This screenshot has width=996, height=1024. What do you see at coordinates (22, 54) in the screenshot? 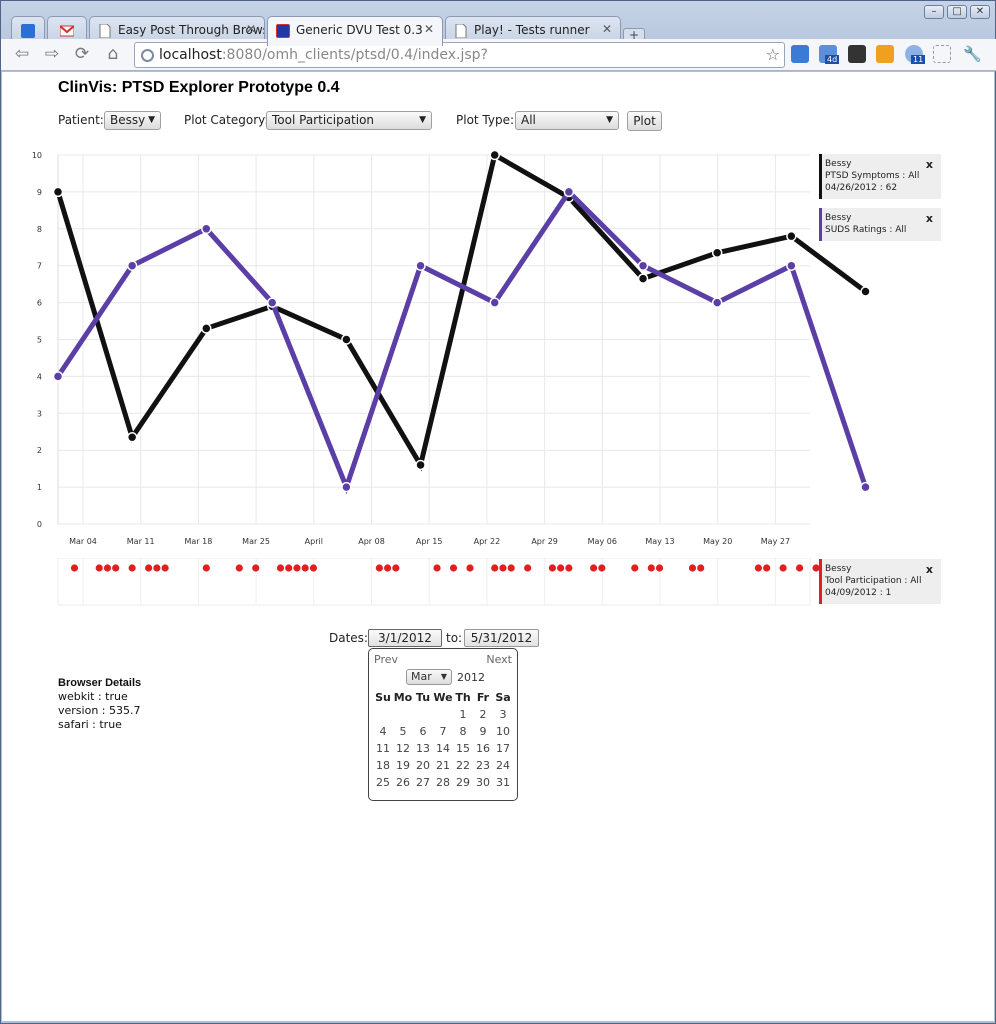
I see `back-button: ⇦` at bounding box center [22, 54].